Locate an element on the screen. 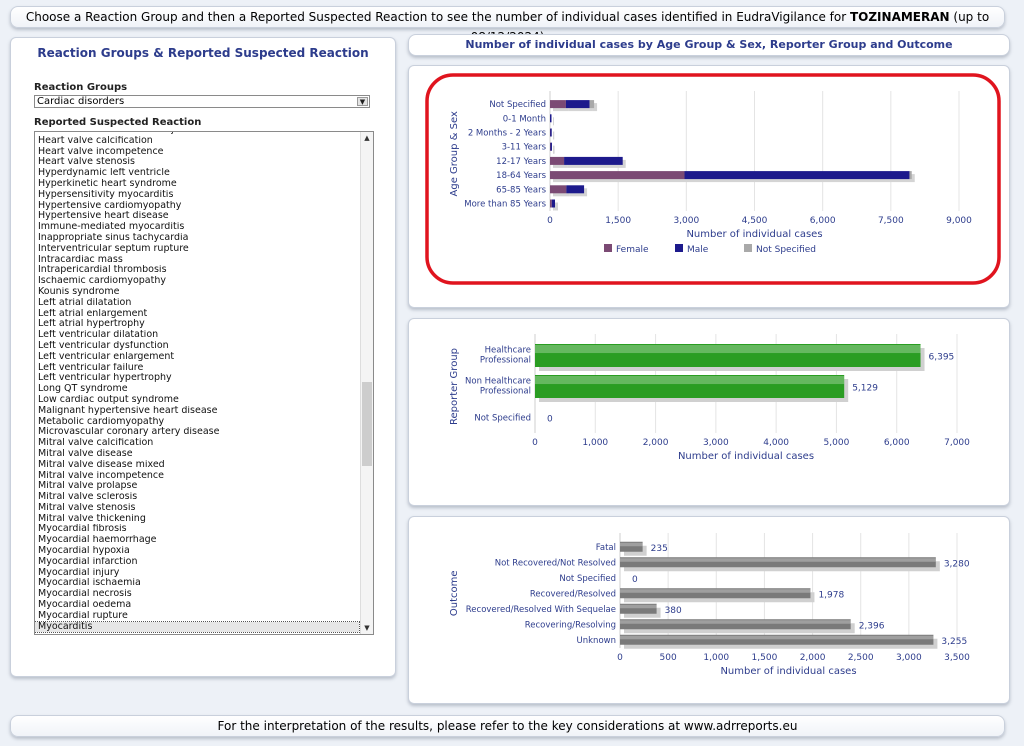  reaction-list-item: Inappropriate sinus tachycardia is located at coordinates (197, 238).